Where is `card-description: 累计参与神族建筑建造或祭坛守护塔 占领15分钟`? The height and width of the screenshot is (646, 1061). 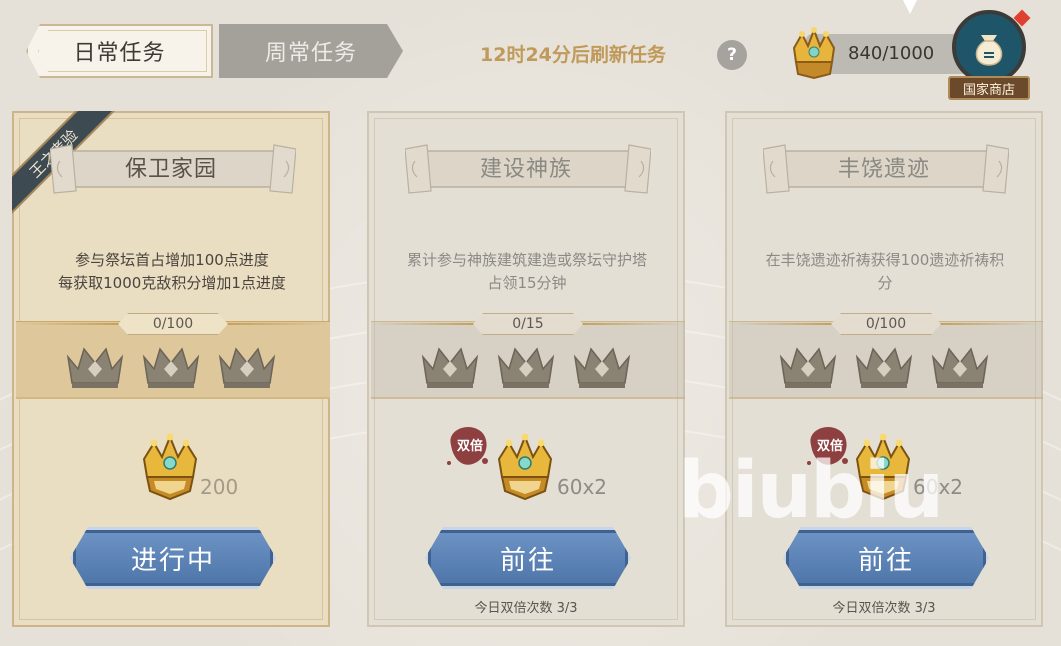
card-description: 累计参与神族建筑建造或祭坛守护塔 占领15分钟 is located at coordinates (527, 272).